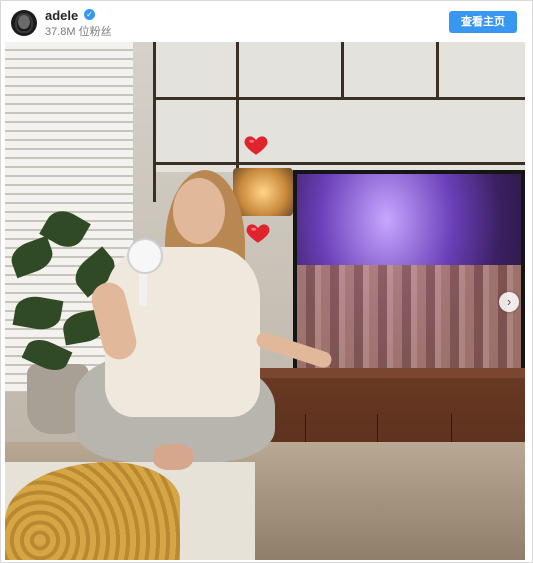 The height and width of the screenshot is (563, 533). Describe the element at coordinates (199, 211) in the screenshot. I see `person-face` at that location.